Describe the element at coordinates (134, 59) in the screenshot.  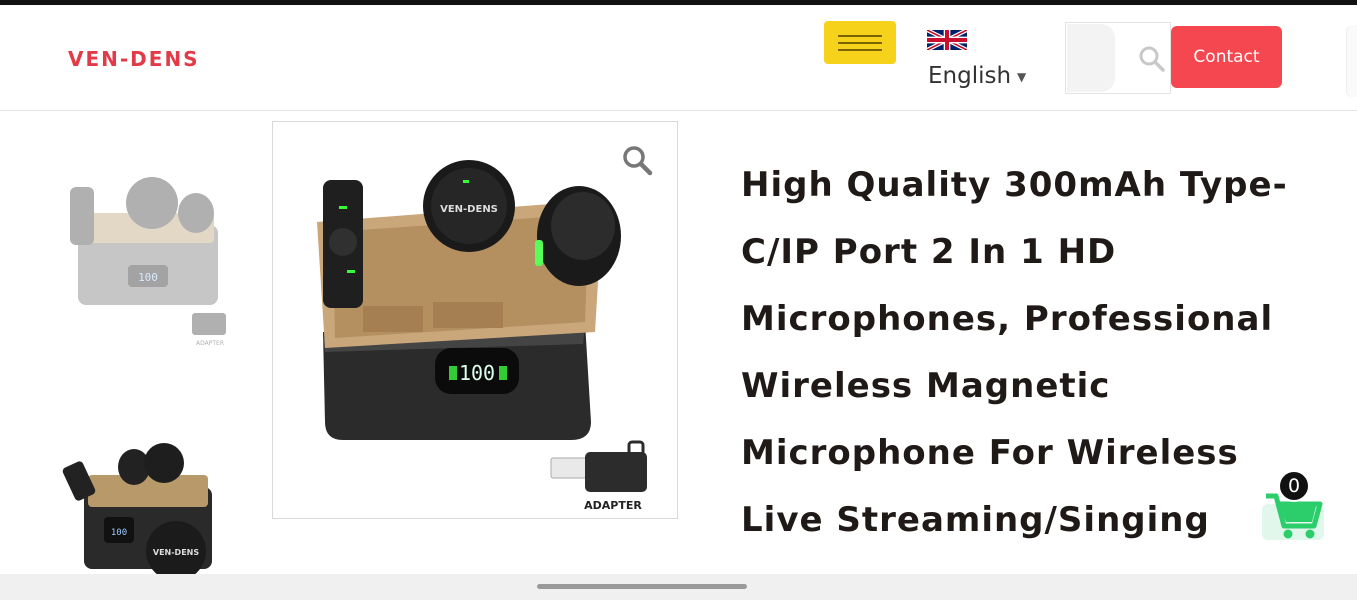
I see `site-logo: VEN-DENS` at that location.